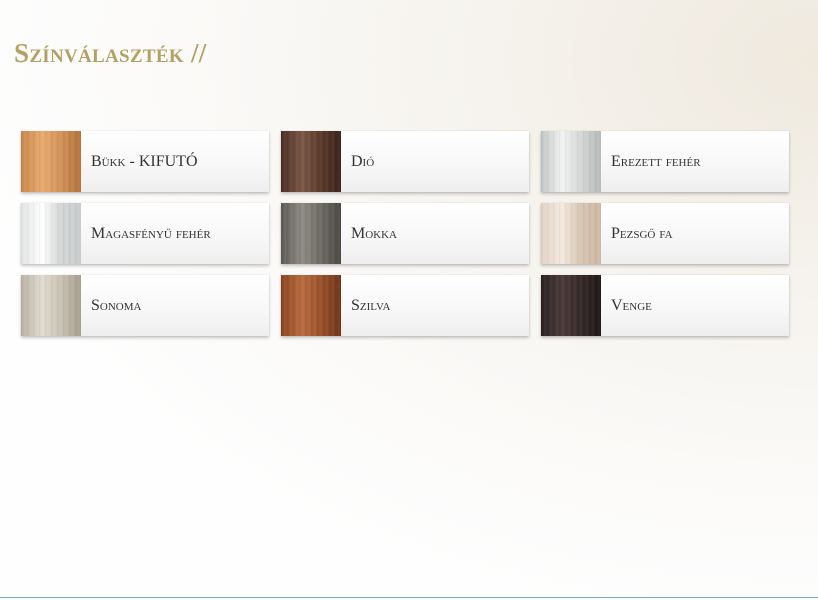  Describe the element at coordinates (405, 305) in the screenshot. I see `swatch-card-szilva: Szilva` at that location.